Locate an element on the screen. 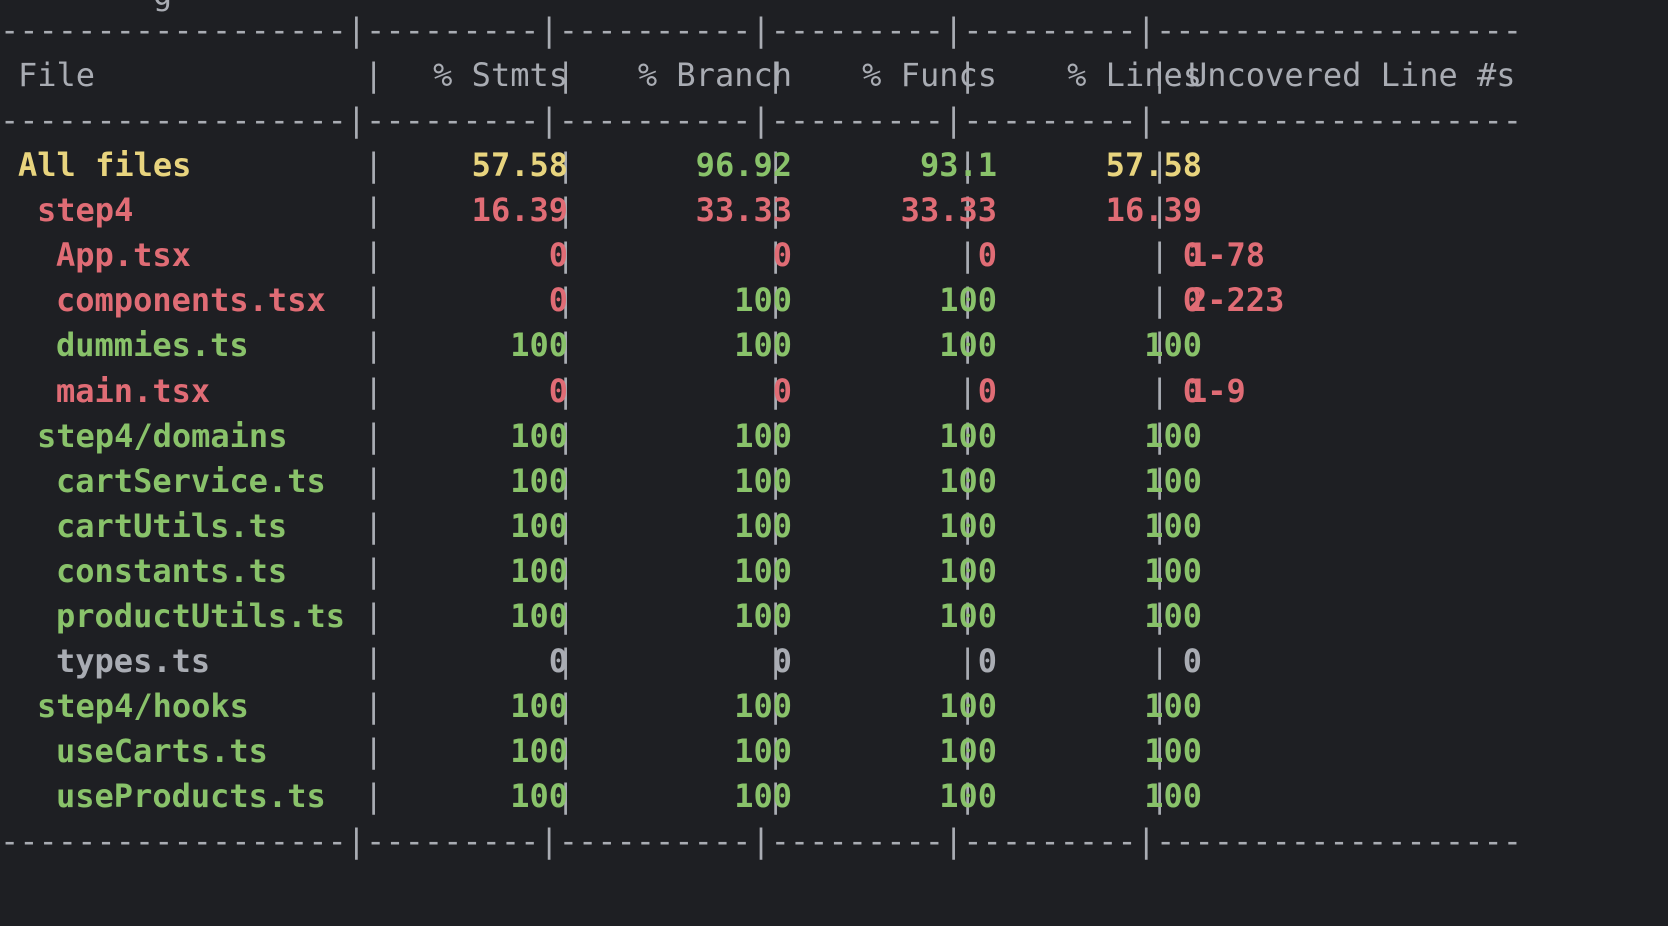 The height and width of the screenshot is (926, 1668). cell-file: cartService.ts is located at coordinates (191, 480).